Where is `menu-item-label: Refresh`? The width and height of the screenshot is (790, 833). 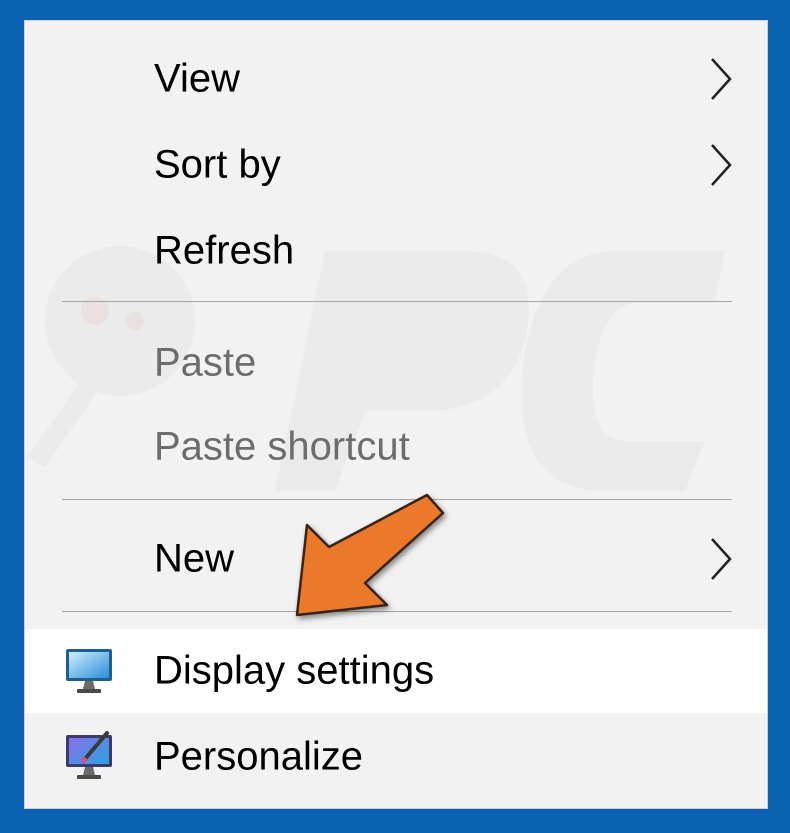
menu-item-label: Refresh is located at coordinates (224, 250).